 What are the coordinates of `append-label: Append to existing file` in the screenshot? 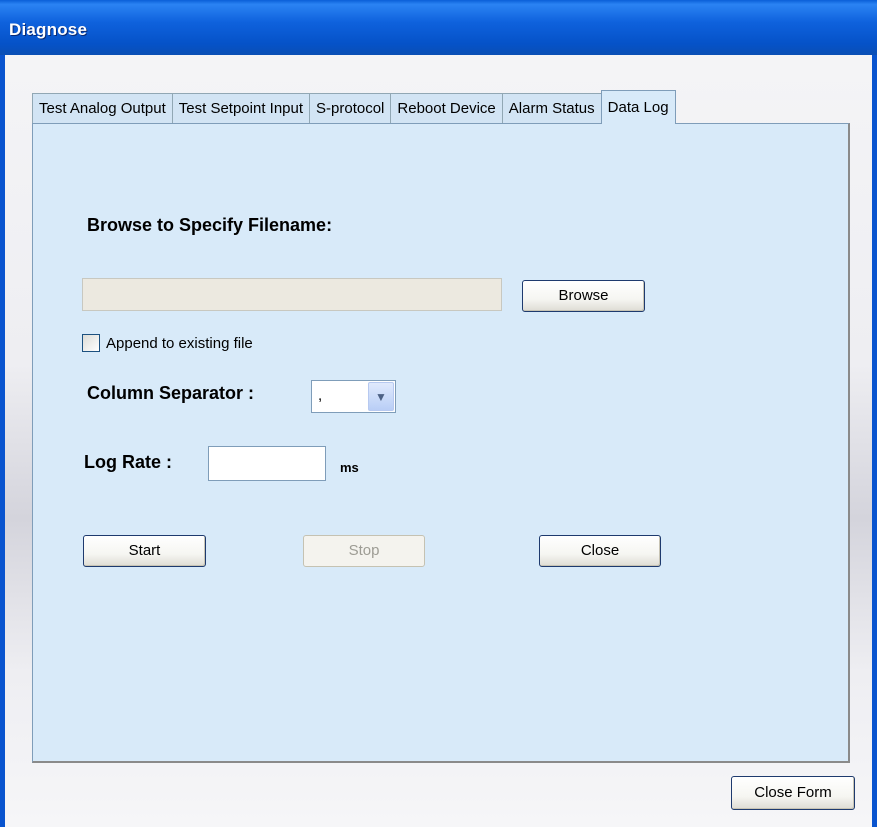 It's located at (179, 343).